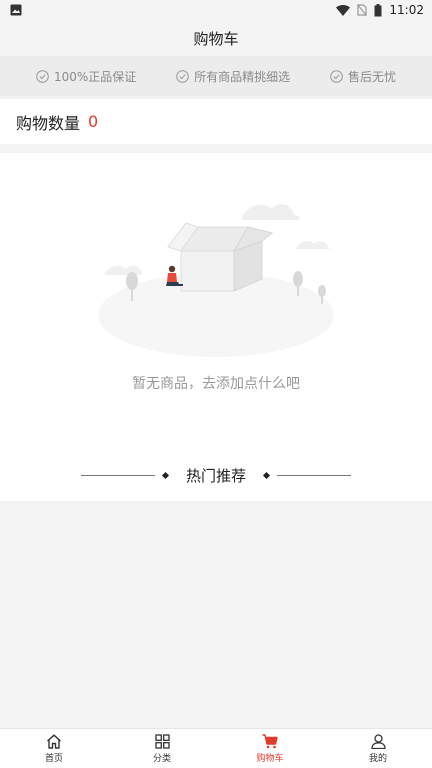 The height and width of the screenshot is (768, 432). Describe the element at coordinates (378, 741) in the screenshot. I see `user-icon` at that location.